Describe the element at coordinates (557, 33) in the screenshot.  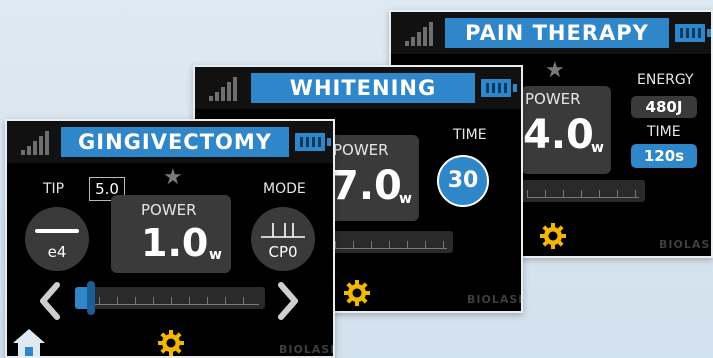
I see `program-title: PAIN THERAPY` at that location.